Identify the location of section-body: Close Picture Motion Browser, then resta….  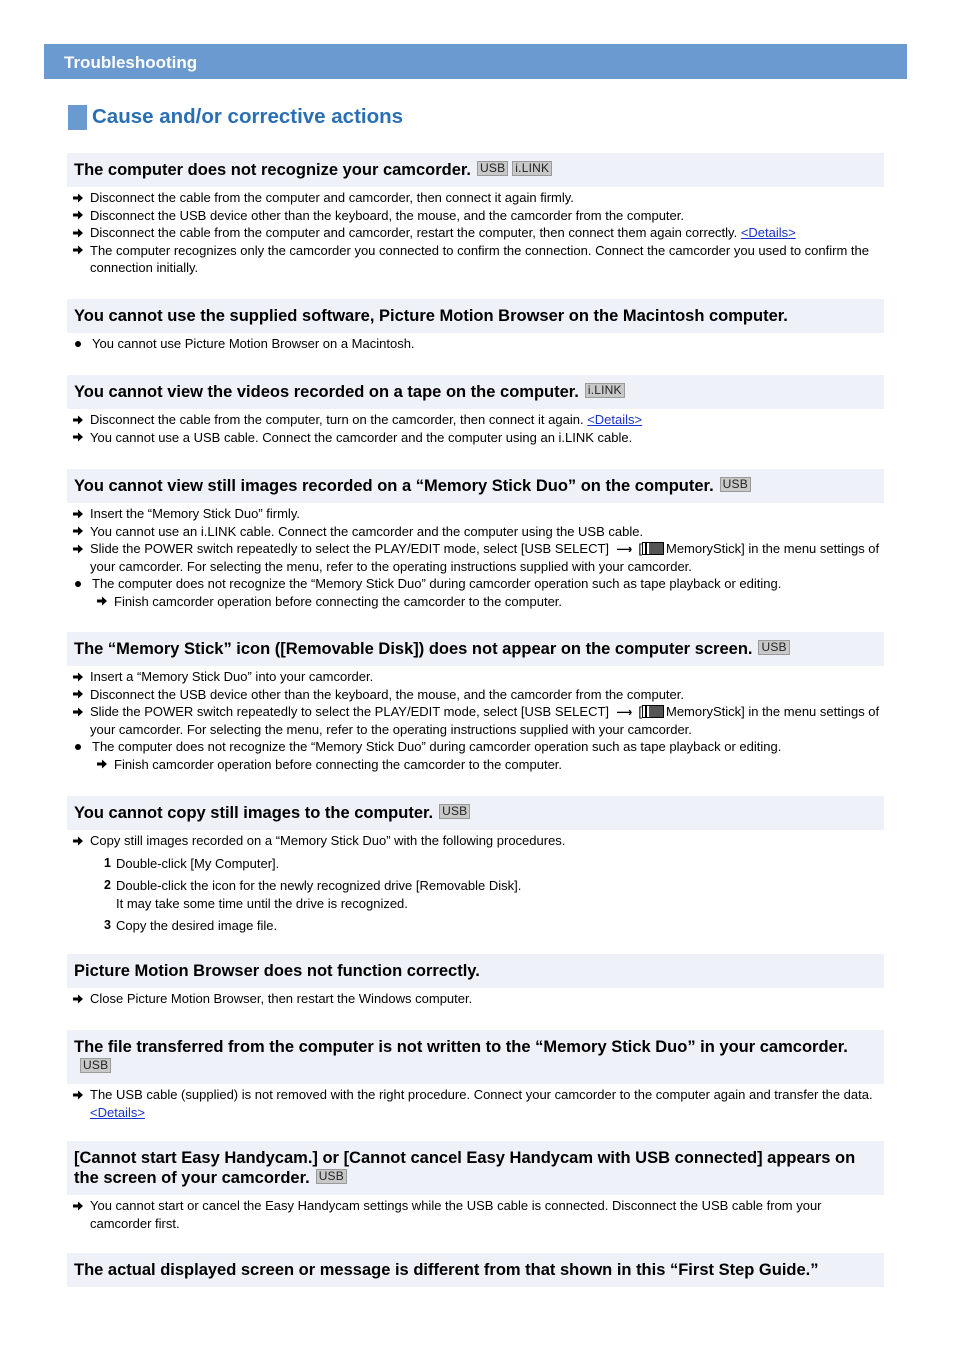
(475, 998).